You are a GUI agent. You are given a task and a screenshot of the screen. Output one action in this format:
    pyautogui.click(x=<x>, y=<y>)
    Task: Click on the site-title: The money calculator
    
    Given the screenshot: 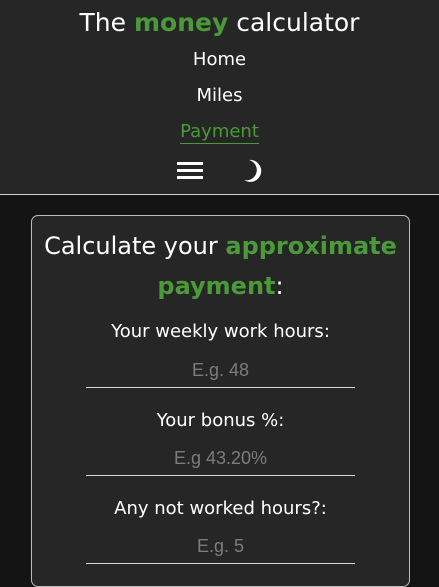 What is the action you would take?
    pyautogui.click(x=219, y=23)
    